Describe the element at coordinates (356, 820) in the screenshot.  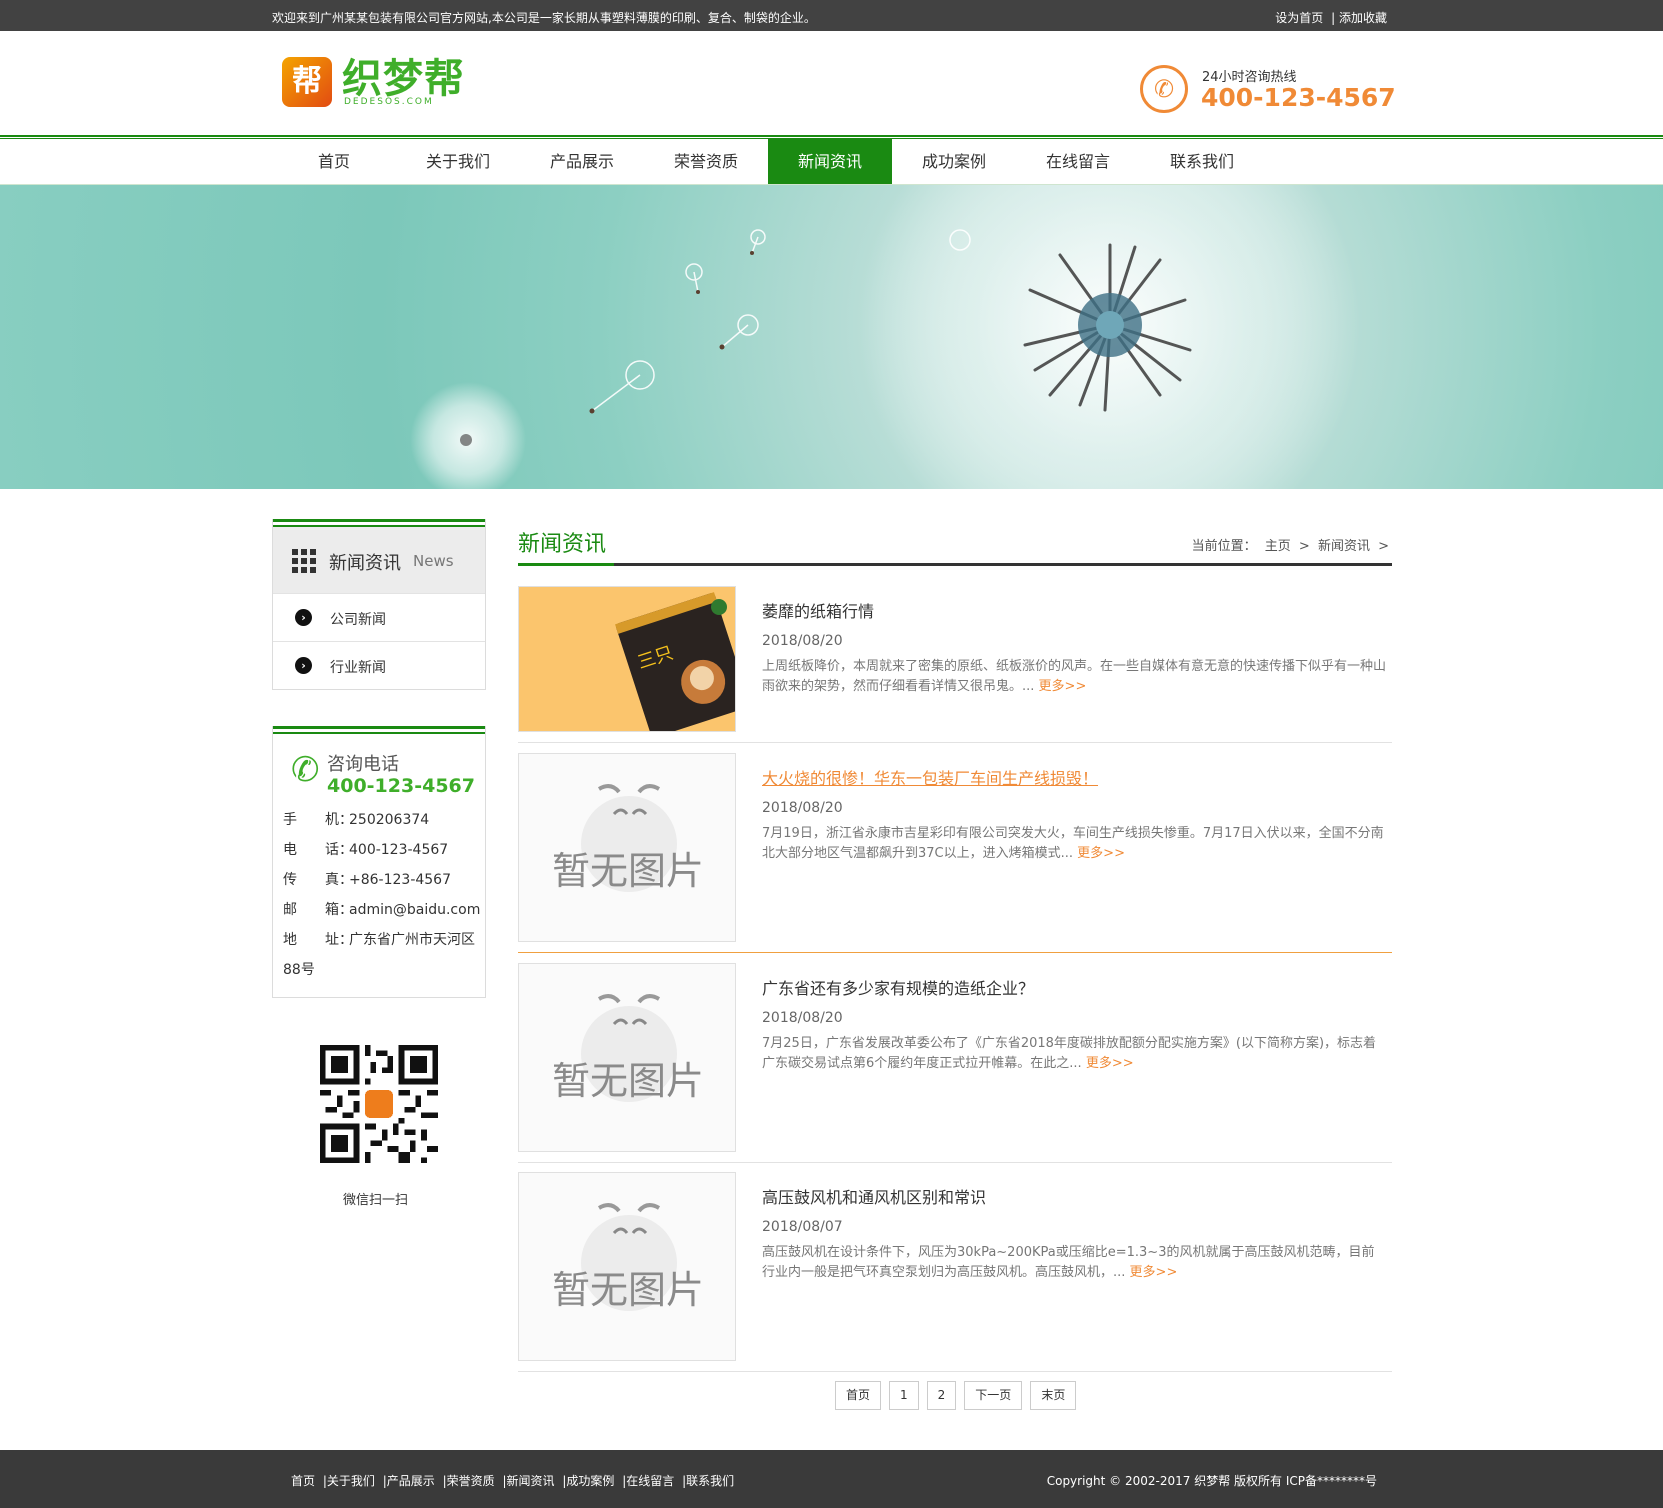
I see `contact-mobile: 手 机：250206374` at that location.